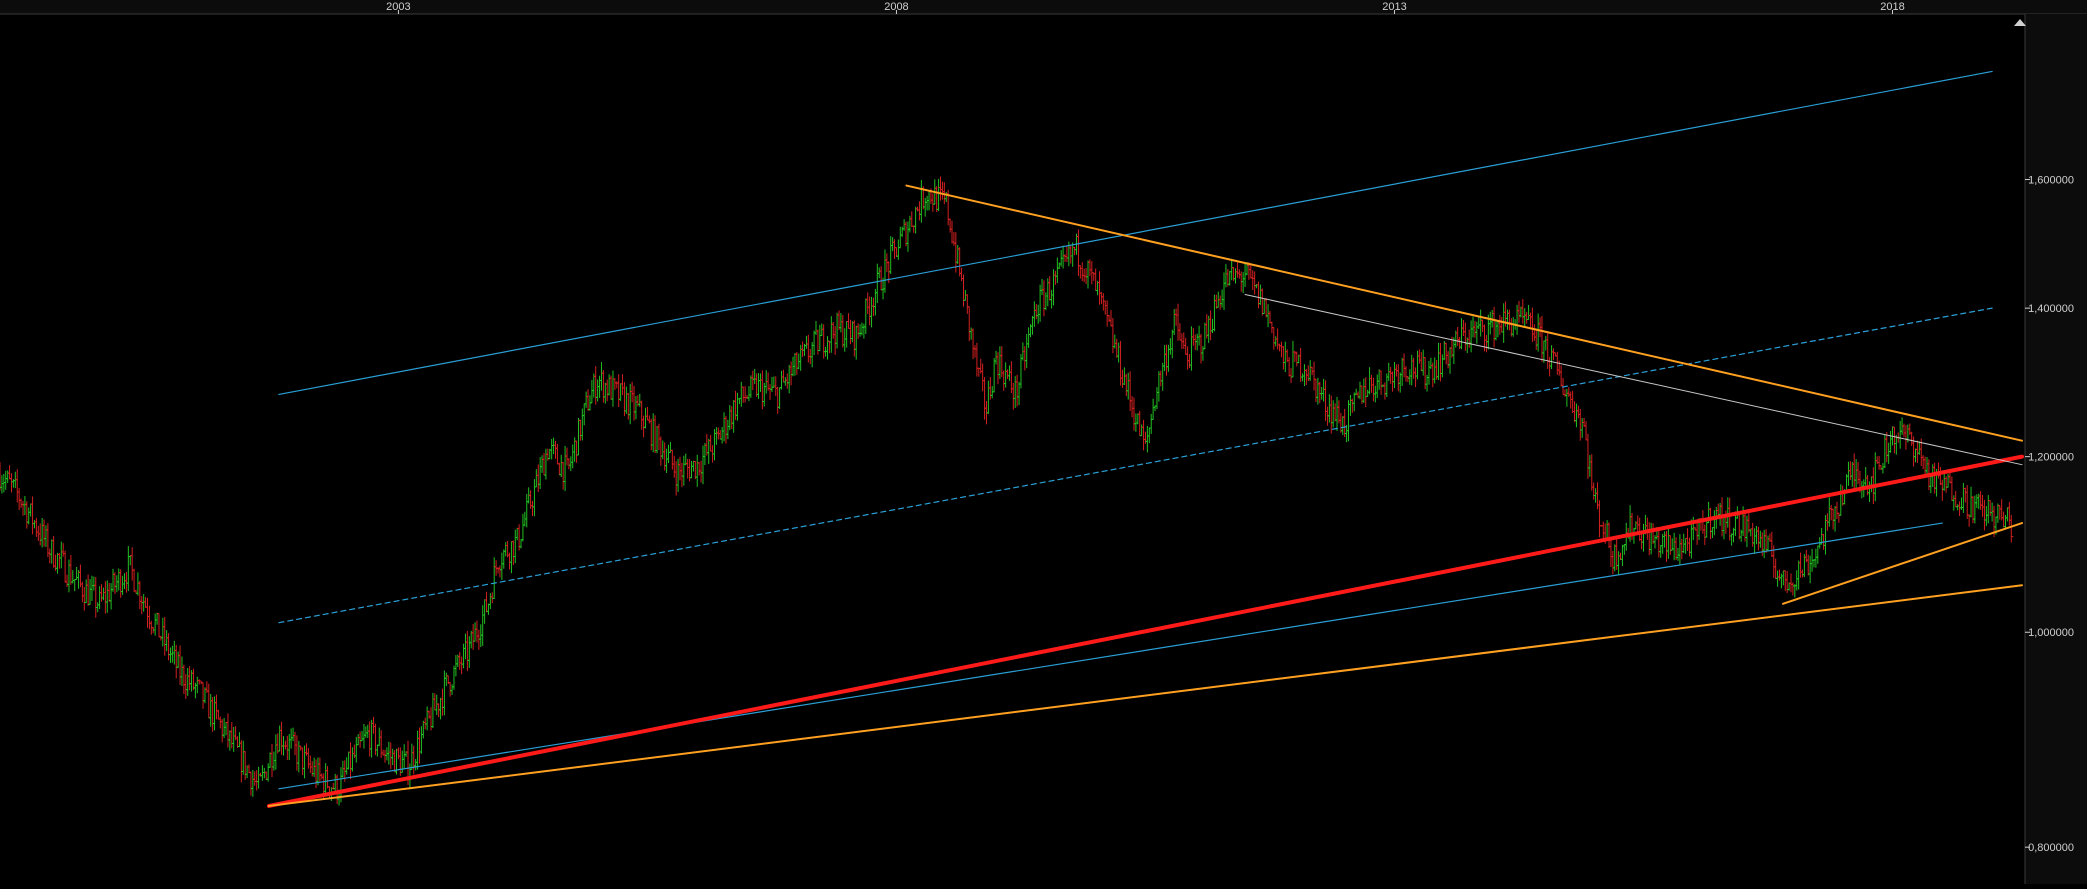 The image size is (2087, 889). Describe the element at coordinates (2051, 848) in the screenshot. I see `y-tick-label: 0,800000` at that location.